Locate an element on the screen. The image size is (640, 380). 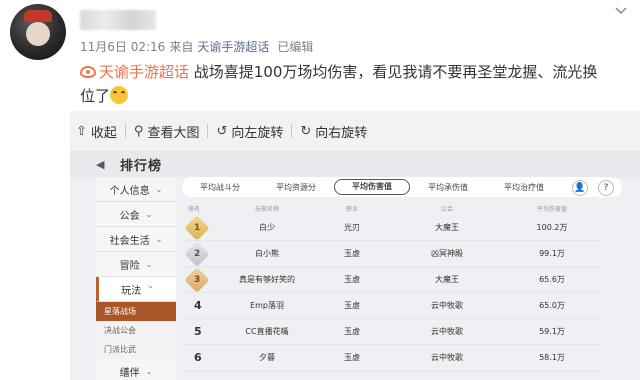
sidebar-item-label: 冒险 is located at coordinates (129, 266).